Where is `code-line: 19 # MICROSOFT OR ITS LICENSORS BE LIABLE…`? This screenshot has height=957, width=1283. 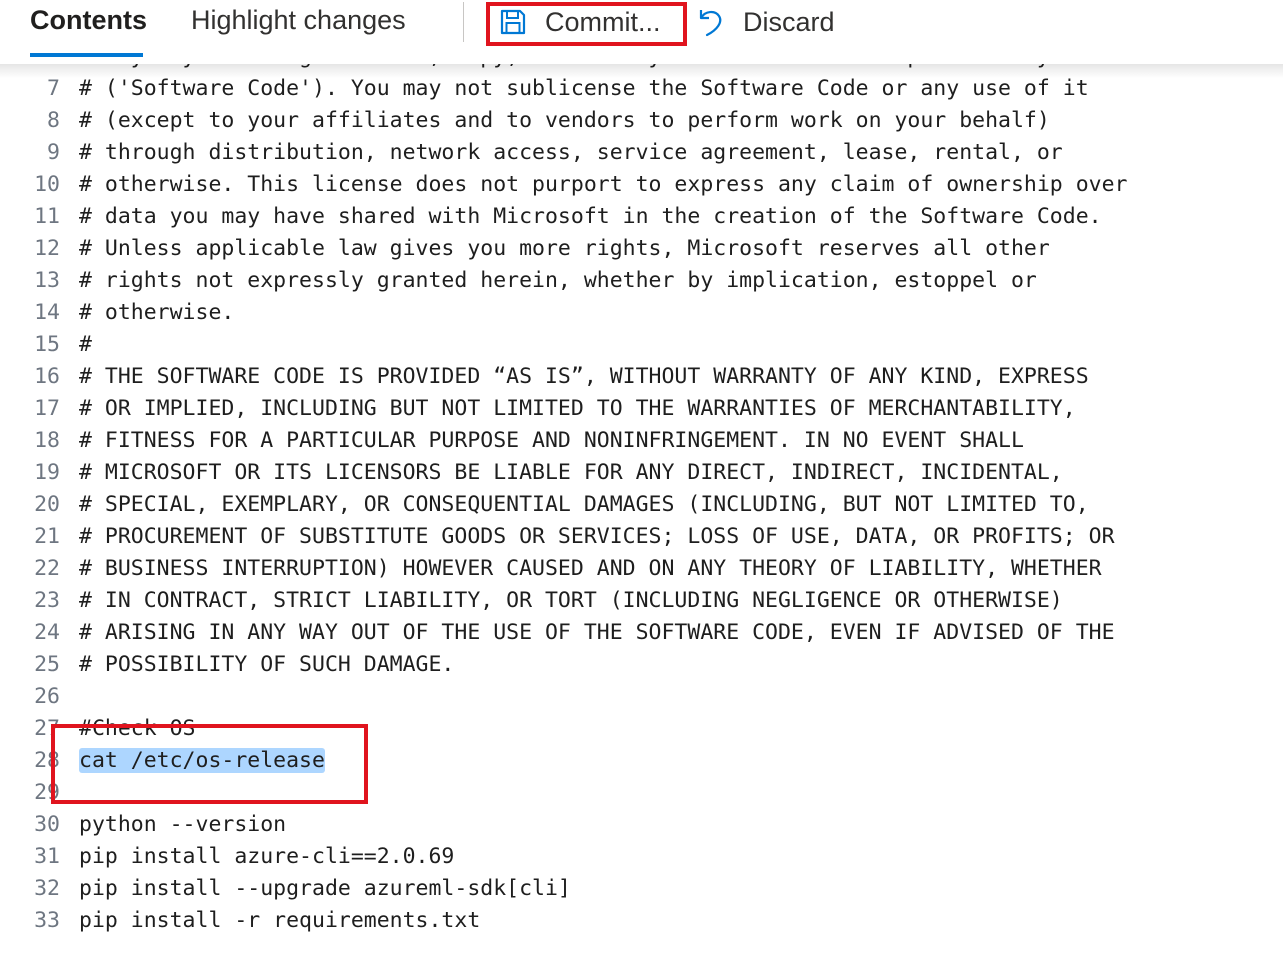 code-line: 19 # MICROSOFT OR ITS LICENSORS BE LIABLE… is located at coordinates (641, 473).